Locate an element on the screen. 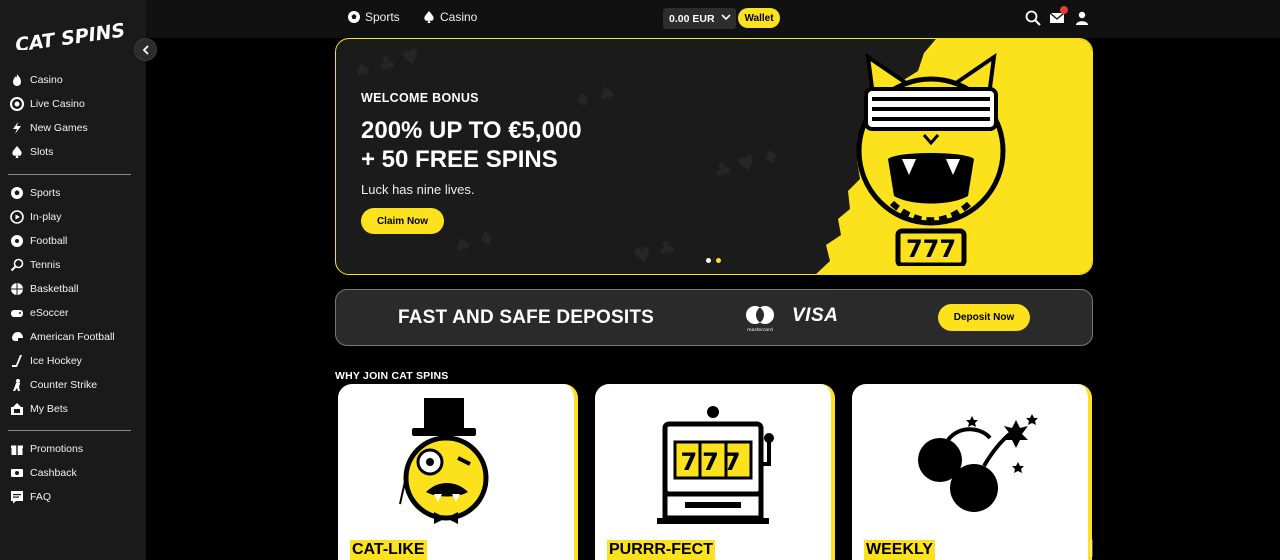  top-bar: Sports Casino 0.00 EUR Wallet is located at coordinates (713, 19).